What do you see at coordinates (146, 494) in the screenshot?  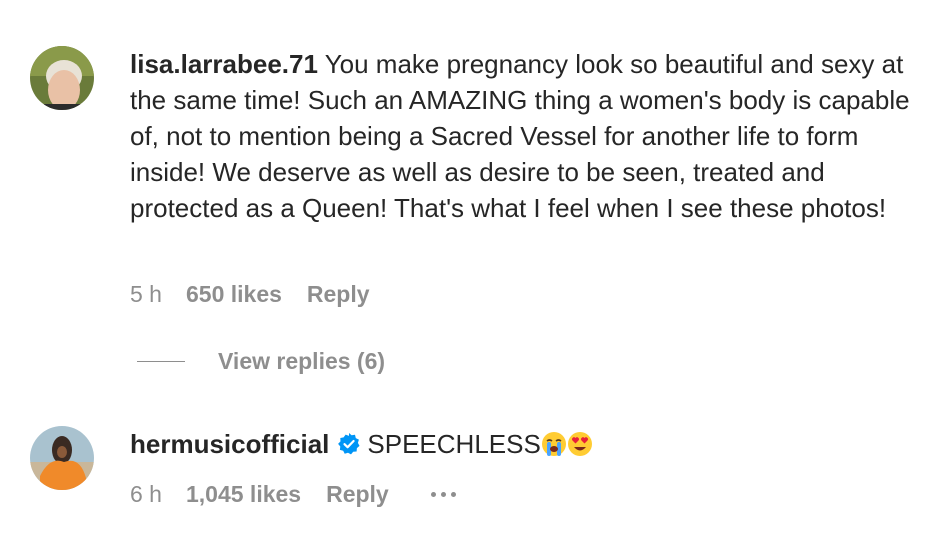 I see `comment-timestamp: 6 h` at bounding box center [146, 494].